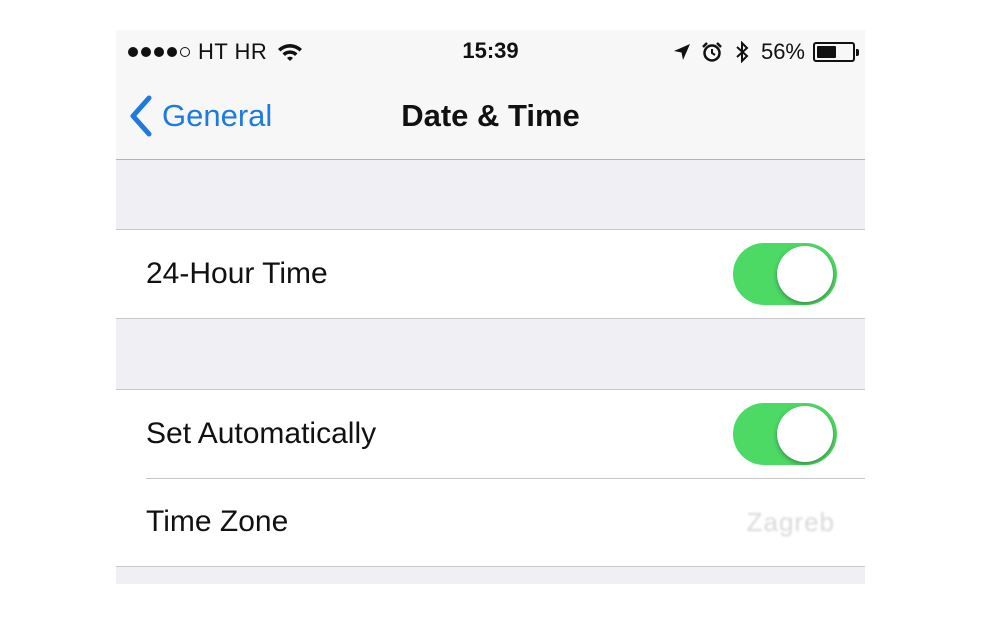  What do you see at coordinates (217, 521) in the screenshot?
I see `setting-label: Time Zone` at bounding box center [217, 521].